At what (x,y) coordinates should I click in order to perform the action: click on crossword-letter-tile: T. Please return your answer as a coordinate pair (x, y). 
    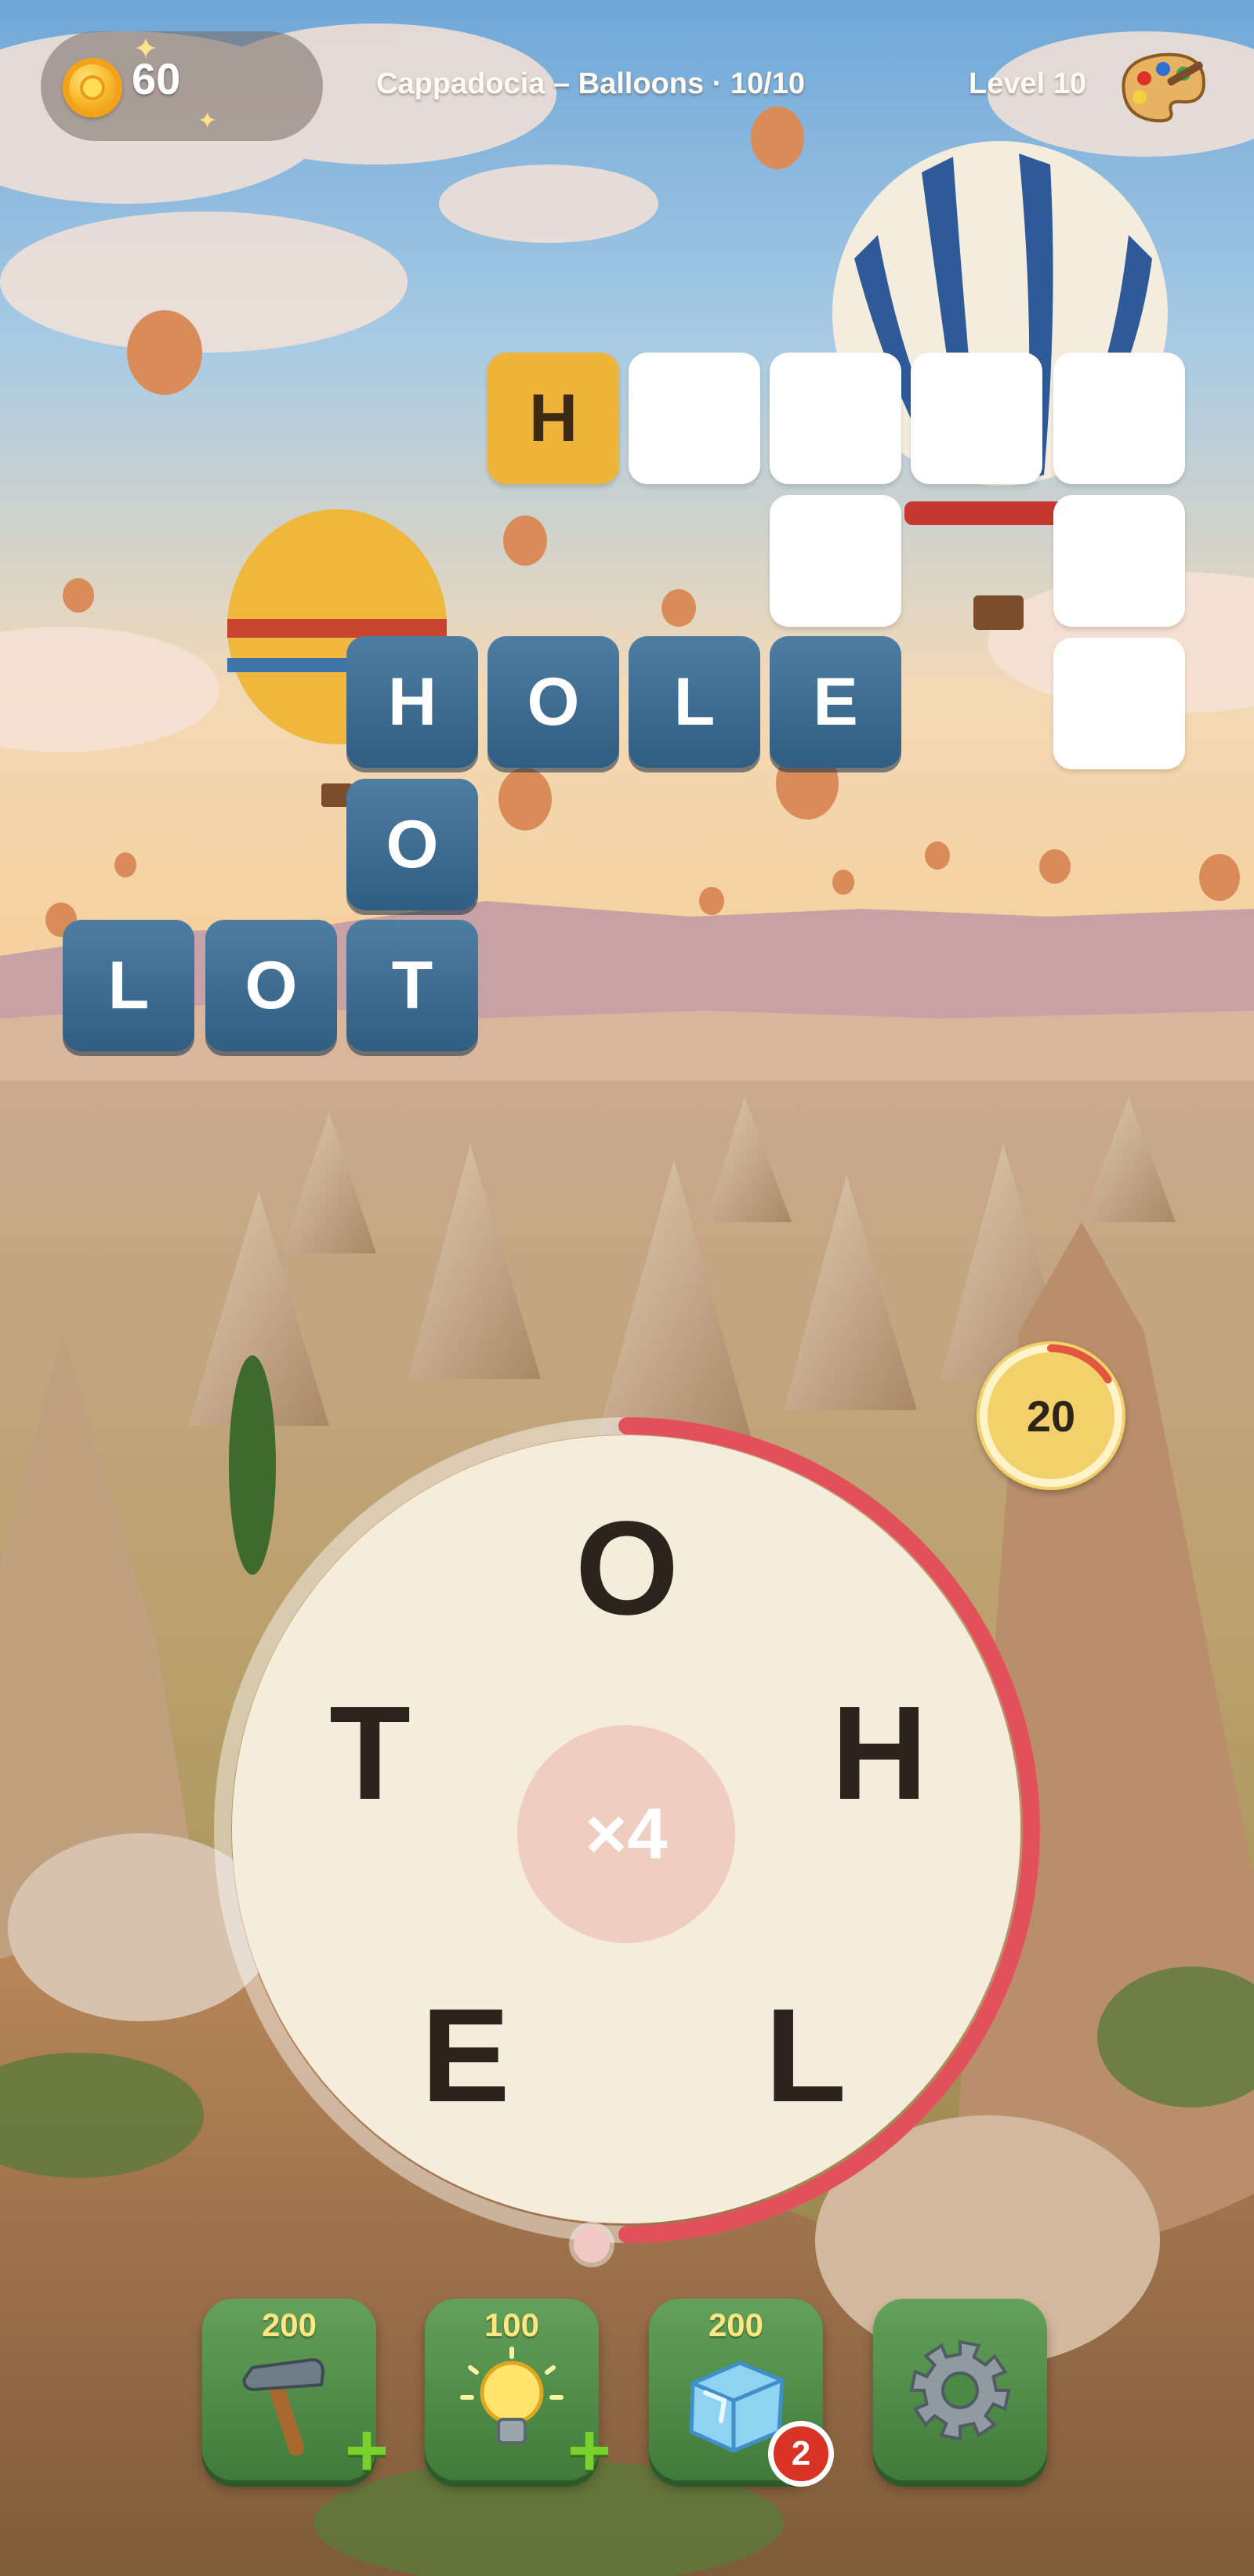
    Looking at the image, I should click on (412, 986).